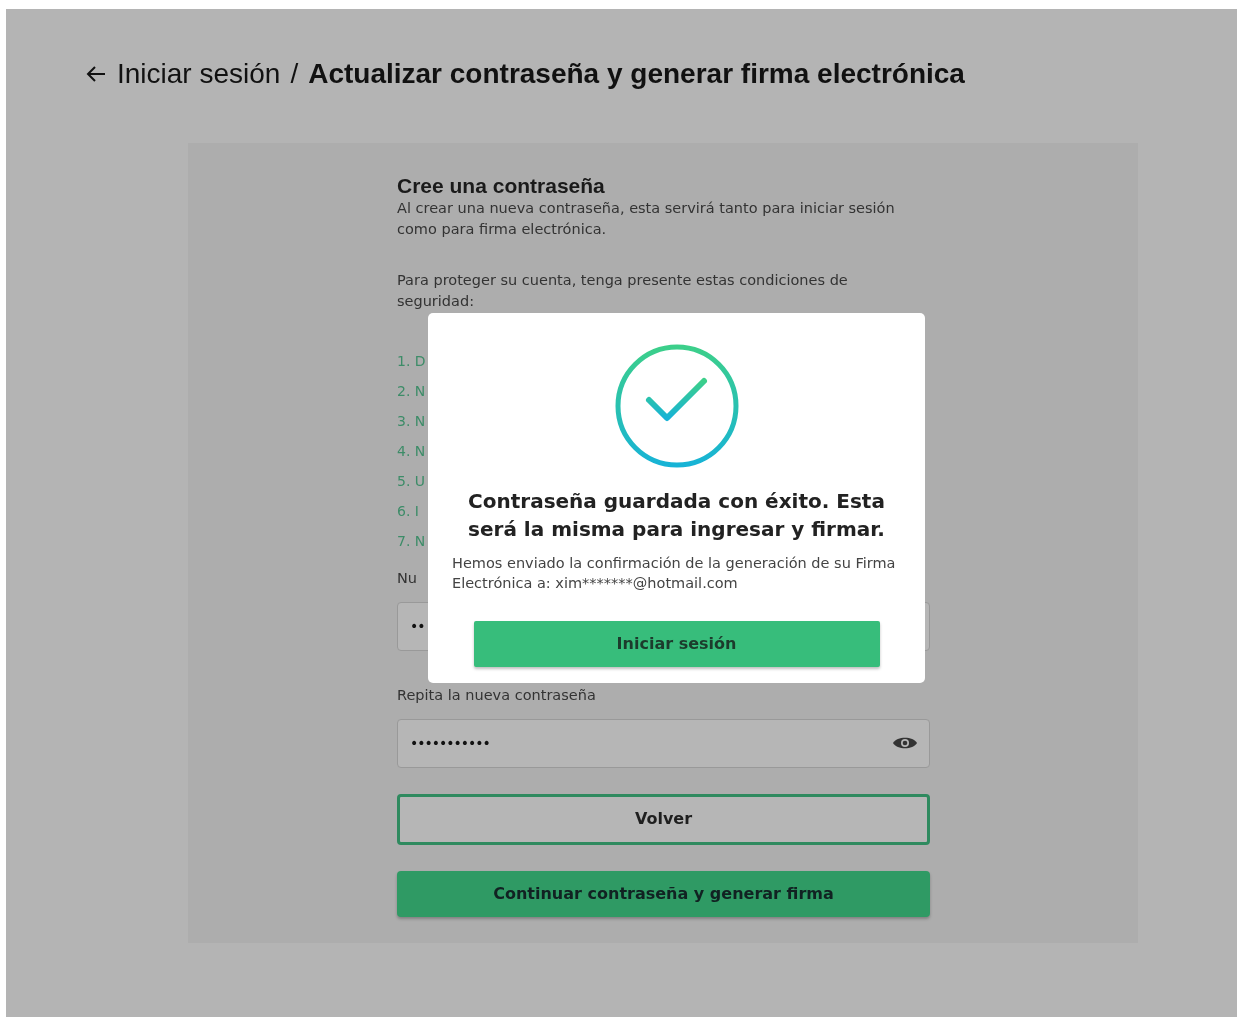  I want to click on condition-item: 5. U, so click(411, 482).